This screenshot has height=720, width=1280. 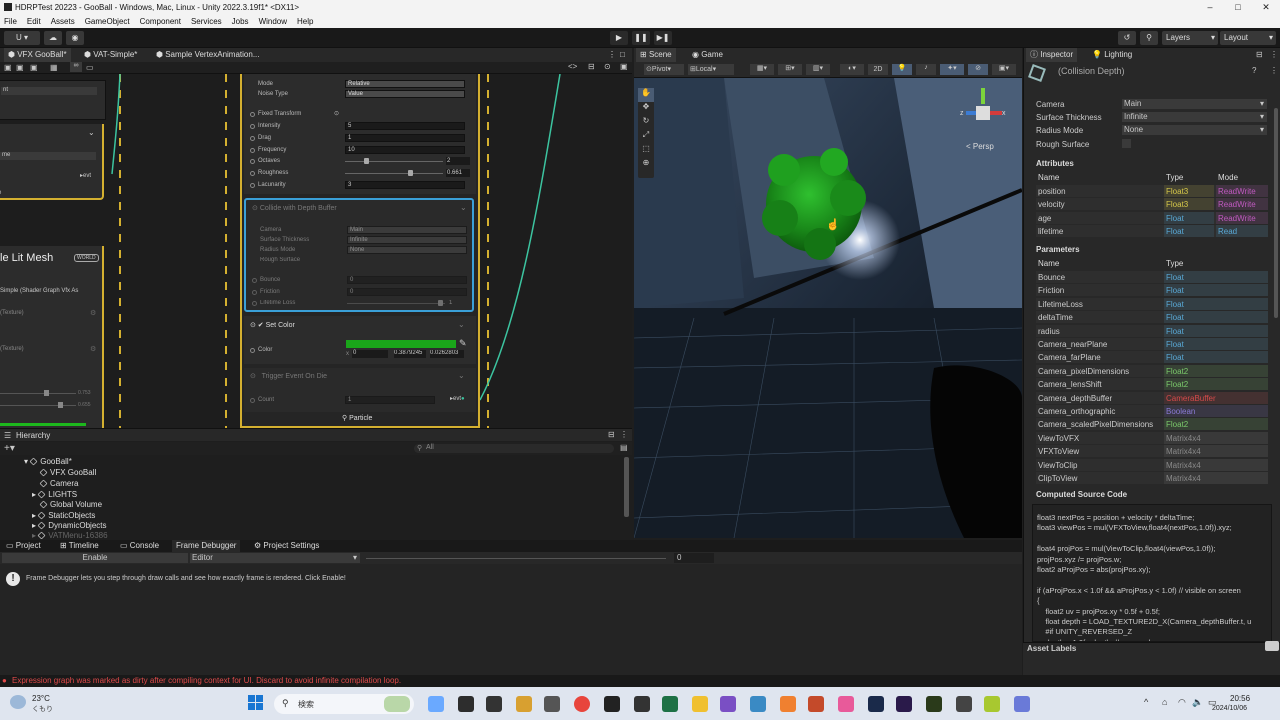 I want to click on gizmo-cube, so click(x=983, y=113).